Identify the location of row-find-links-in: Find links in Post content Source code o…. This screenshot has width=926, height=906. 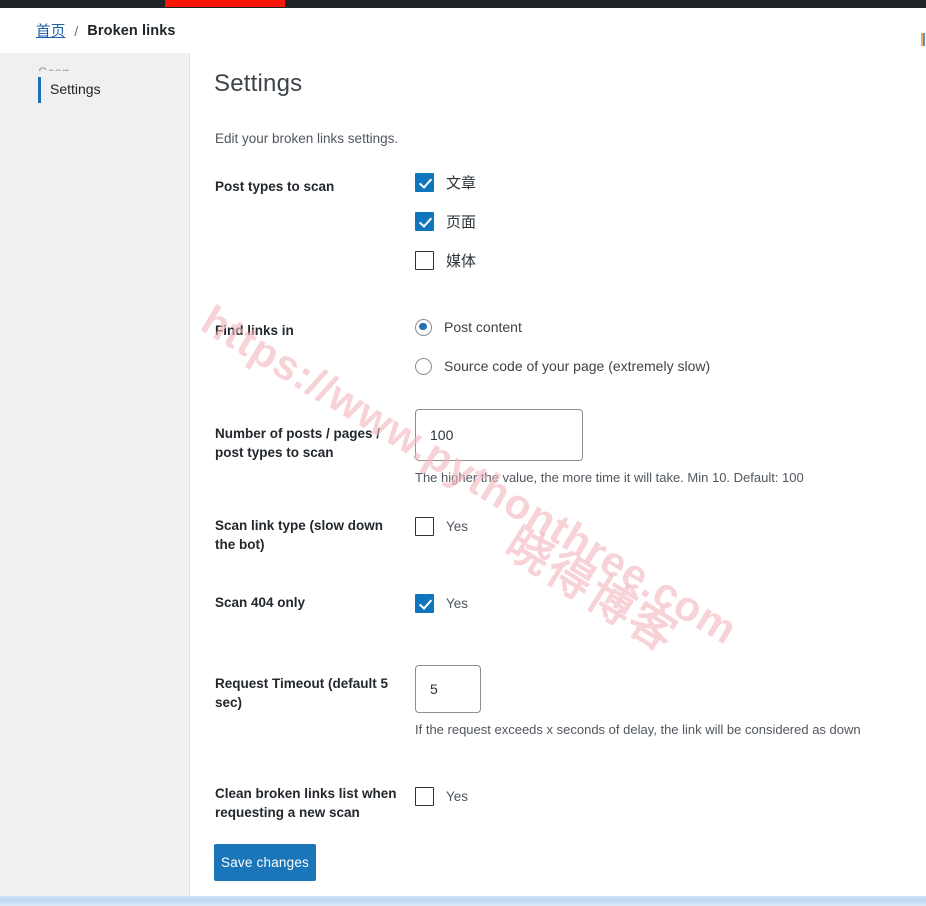
(558, 357).